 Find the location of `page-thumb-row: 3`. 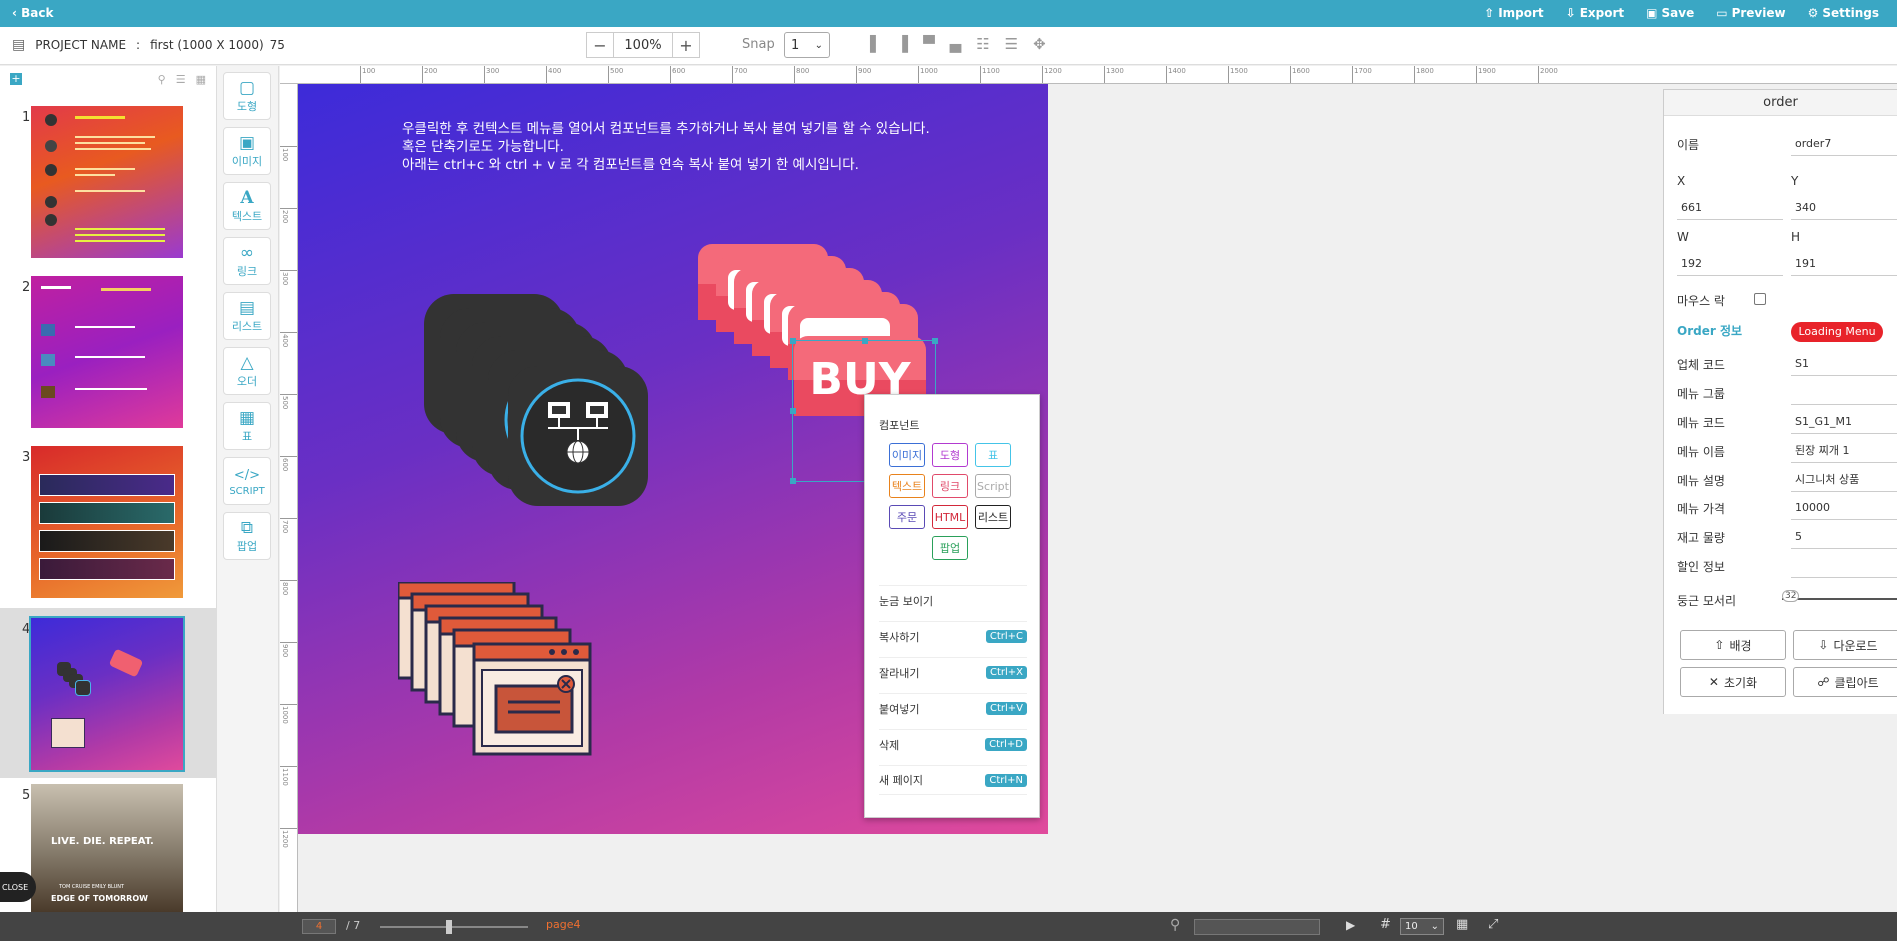

page-thumb-row: 3 is located at coordinates (108, 531).